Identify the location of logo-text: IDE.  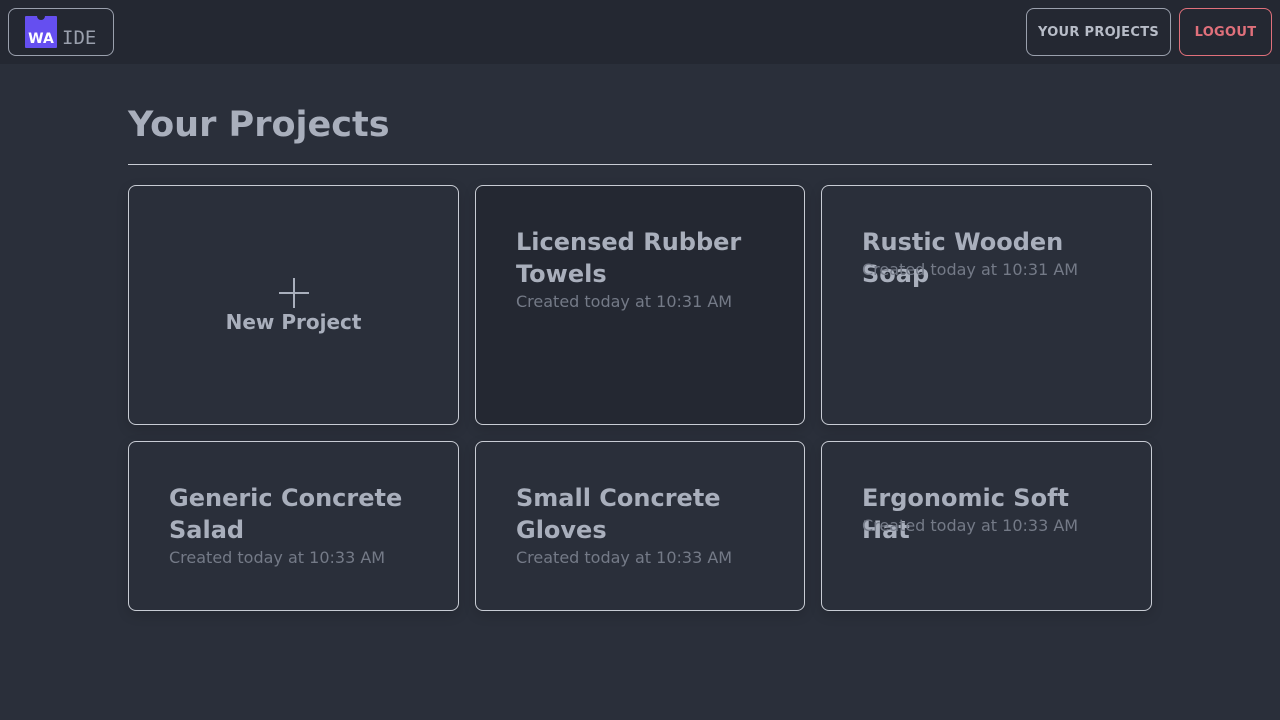
(79, 38).